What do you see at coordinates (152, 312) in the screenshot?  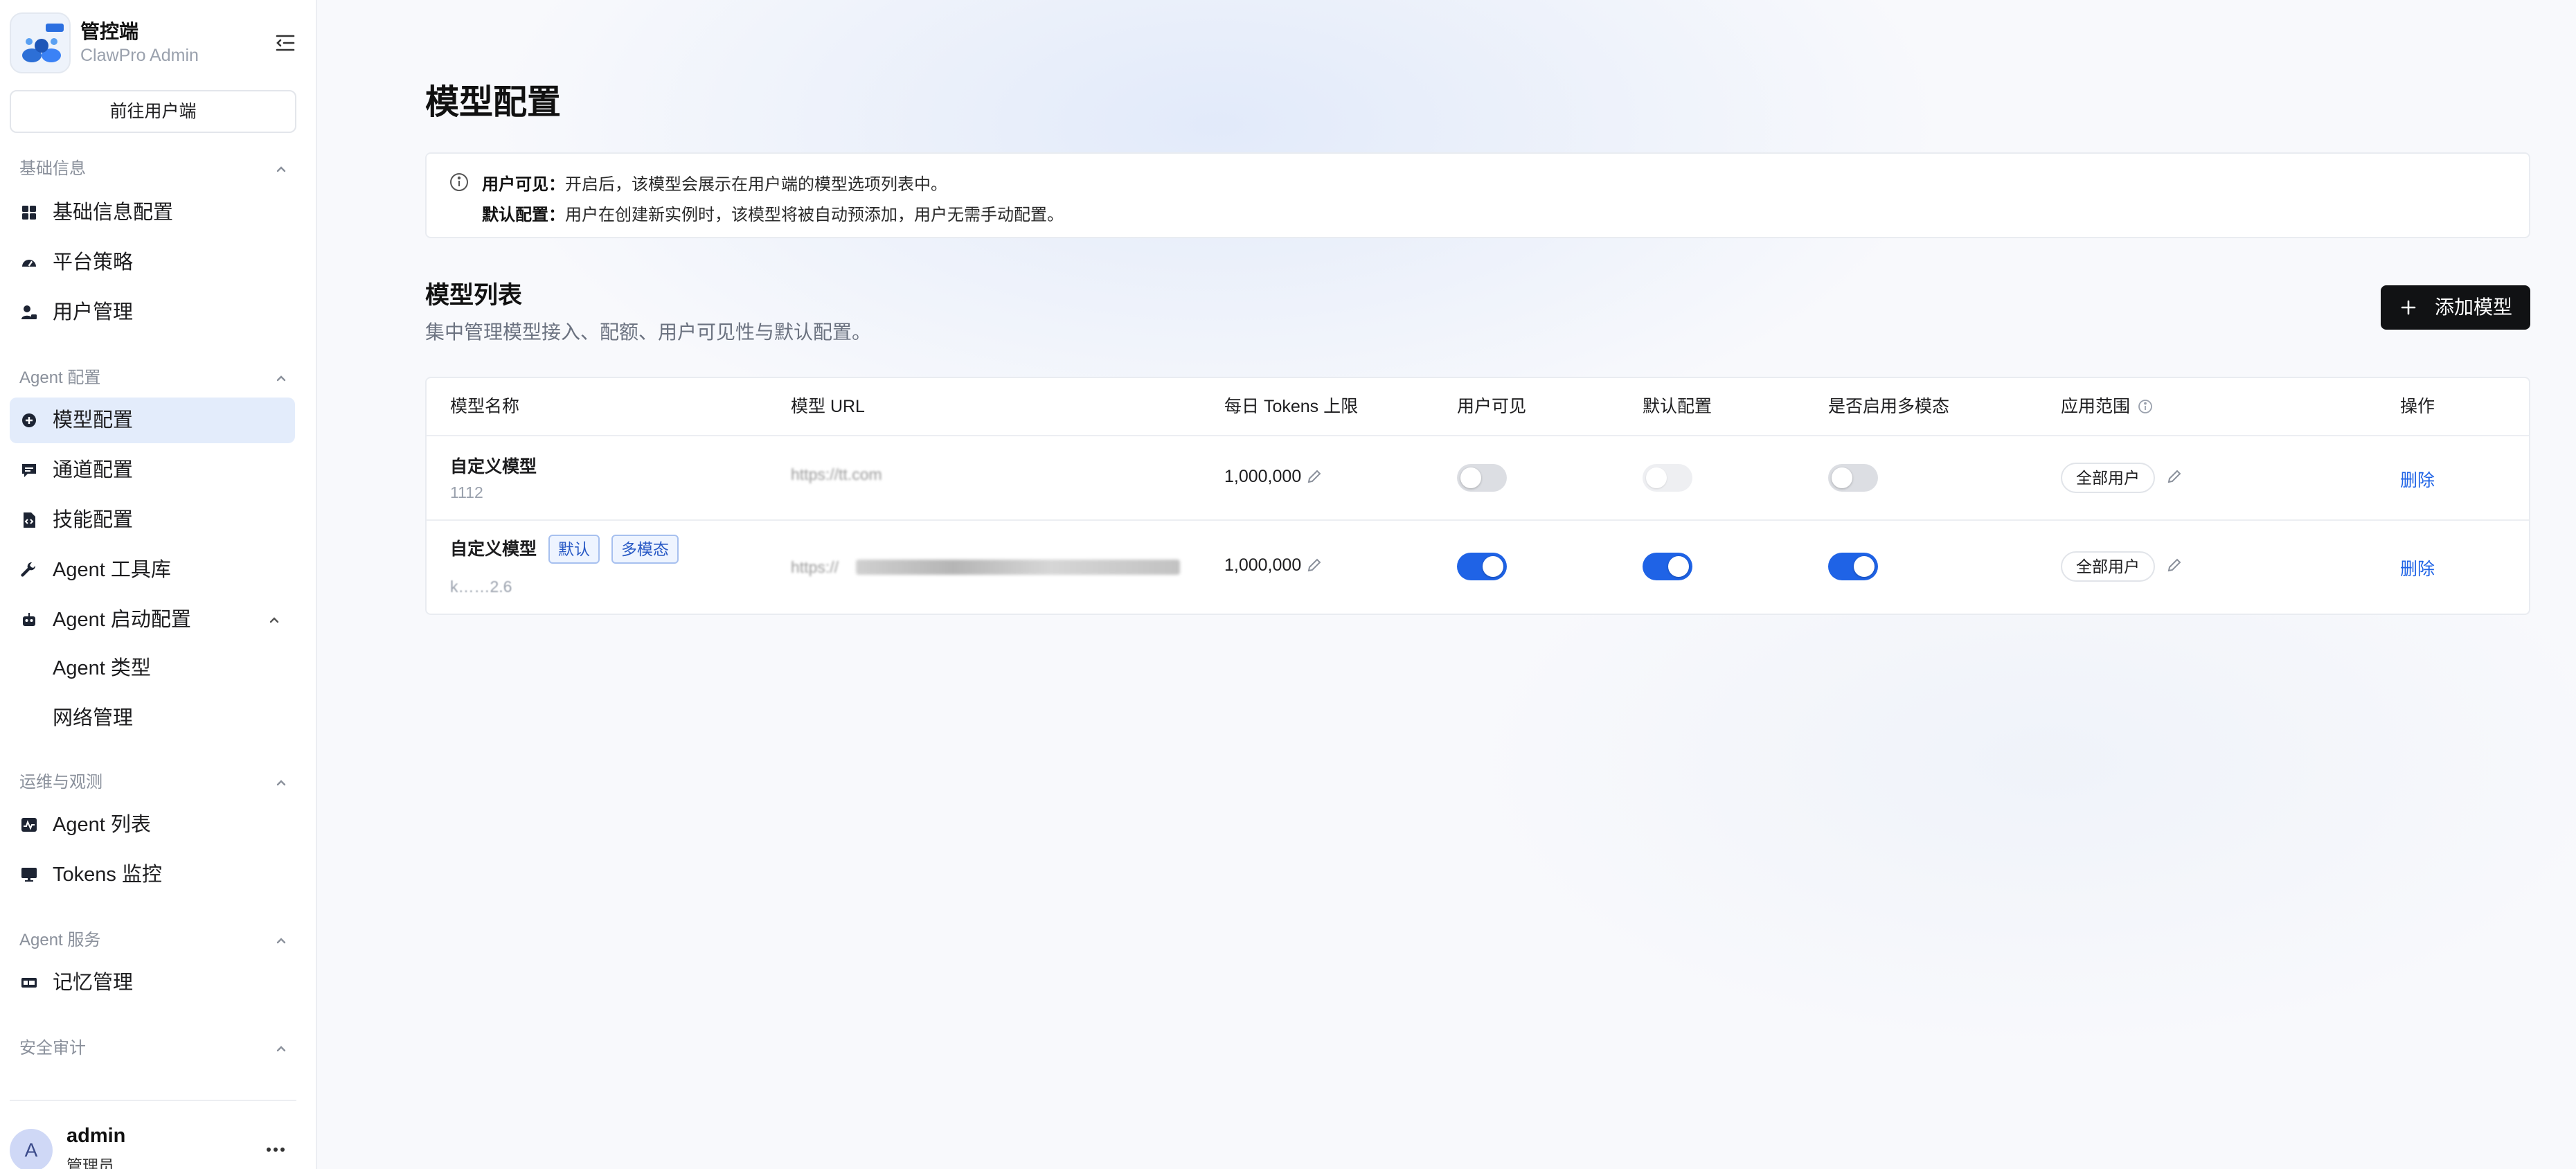 I see `sidebar-item-user-management: 用户管理` at bounding box center [152, 312].